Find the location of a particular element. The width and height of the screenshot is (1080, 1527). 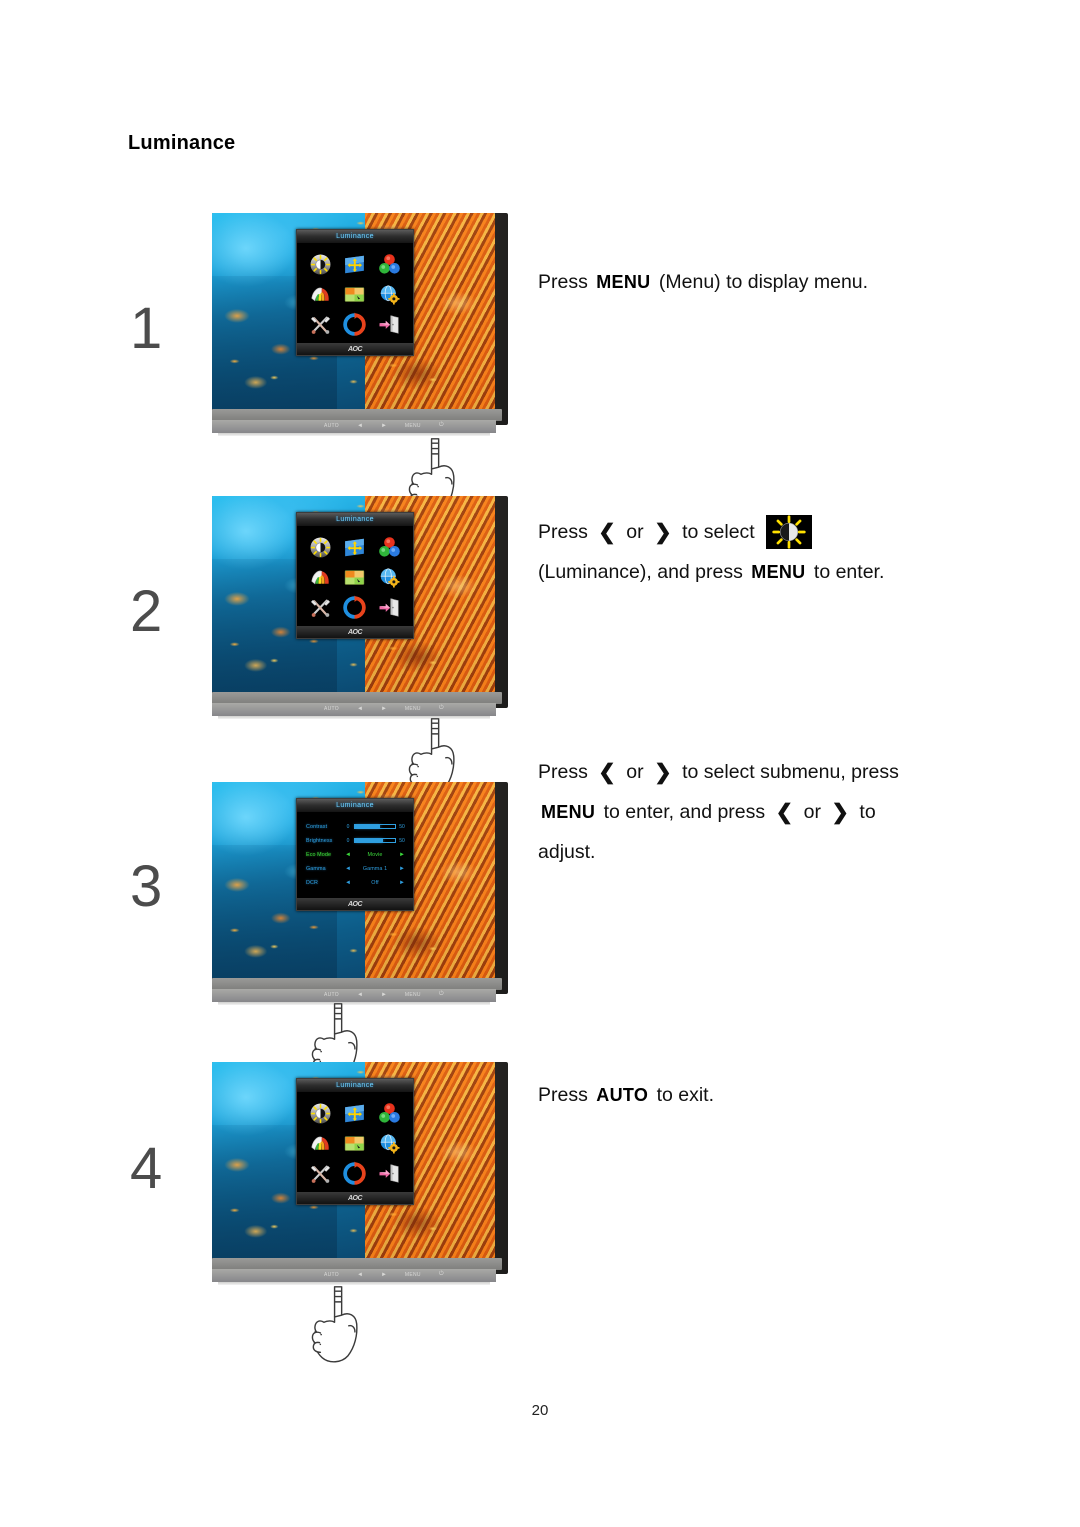

osd-menu: Luminance AOC is located at coordinates (355, 1141).